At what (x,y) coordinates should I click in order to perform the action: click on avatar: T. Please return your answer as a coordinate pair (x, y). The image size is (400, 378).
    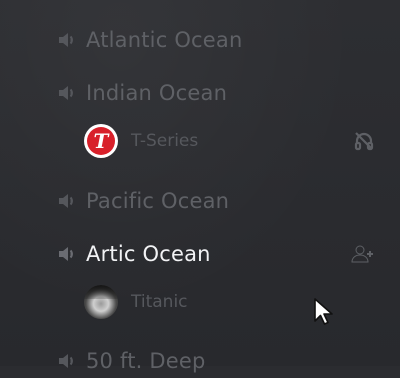
    Looking at the image, I should click on (101, 141).